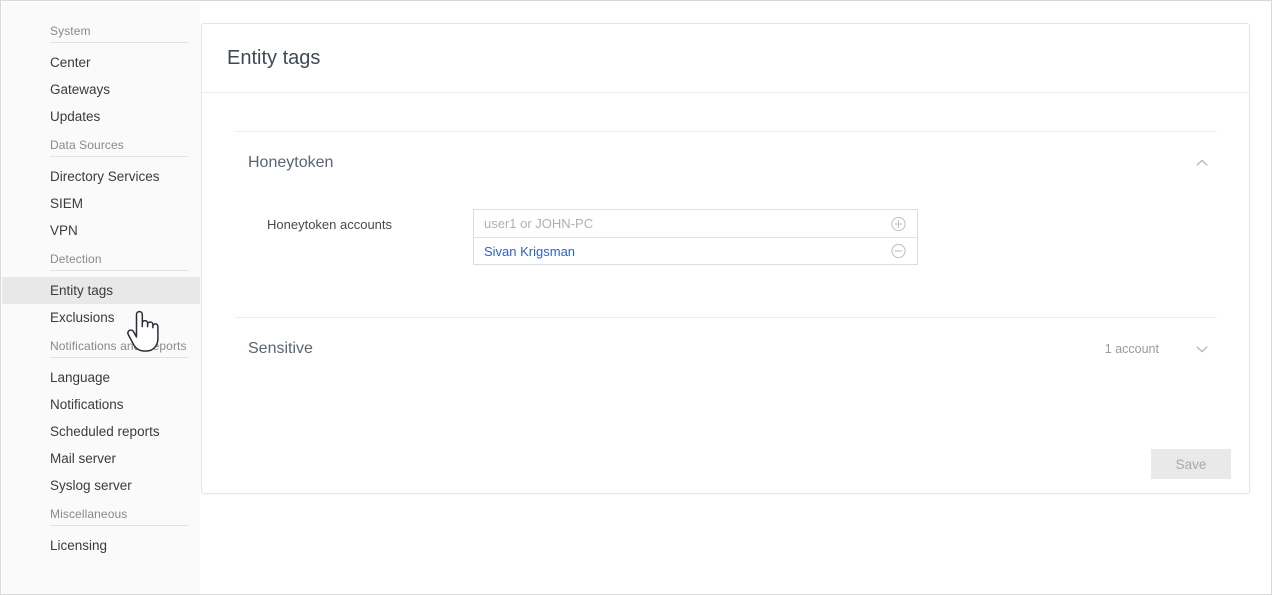 This screenshot has height=595, width=1272. What do you see at coordinates (101, 230) in the screenshot?
I see `sidebar-item-vpn: VPN` at bounding box center [101, 230].